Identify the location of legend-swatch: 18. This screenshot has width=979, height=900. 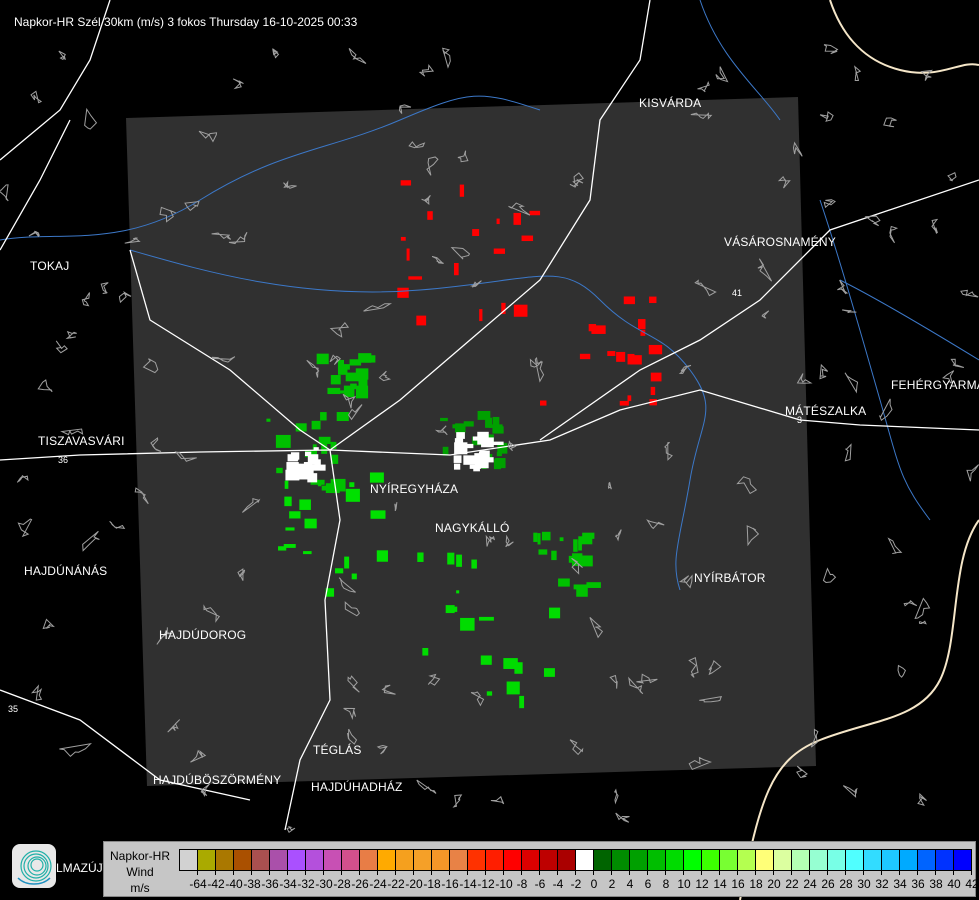
(750, 870).